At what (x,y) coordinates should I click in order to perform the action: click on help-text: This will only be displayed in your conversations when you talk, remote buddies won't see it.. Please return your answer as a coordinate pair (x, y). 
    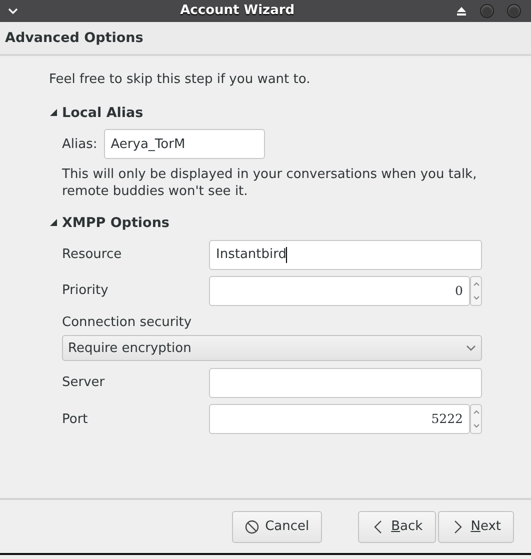
    Looking at the image, I should click on (270, 183).